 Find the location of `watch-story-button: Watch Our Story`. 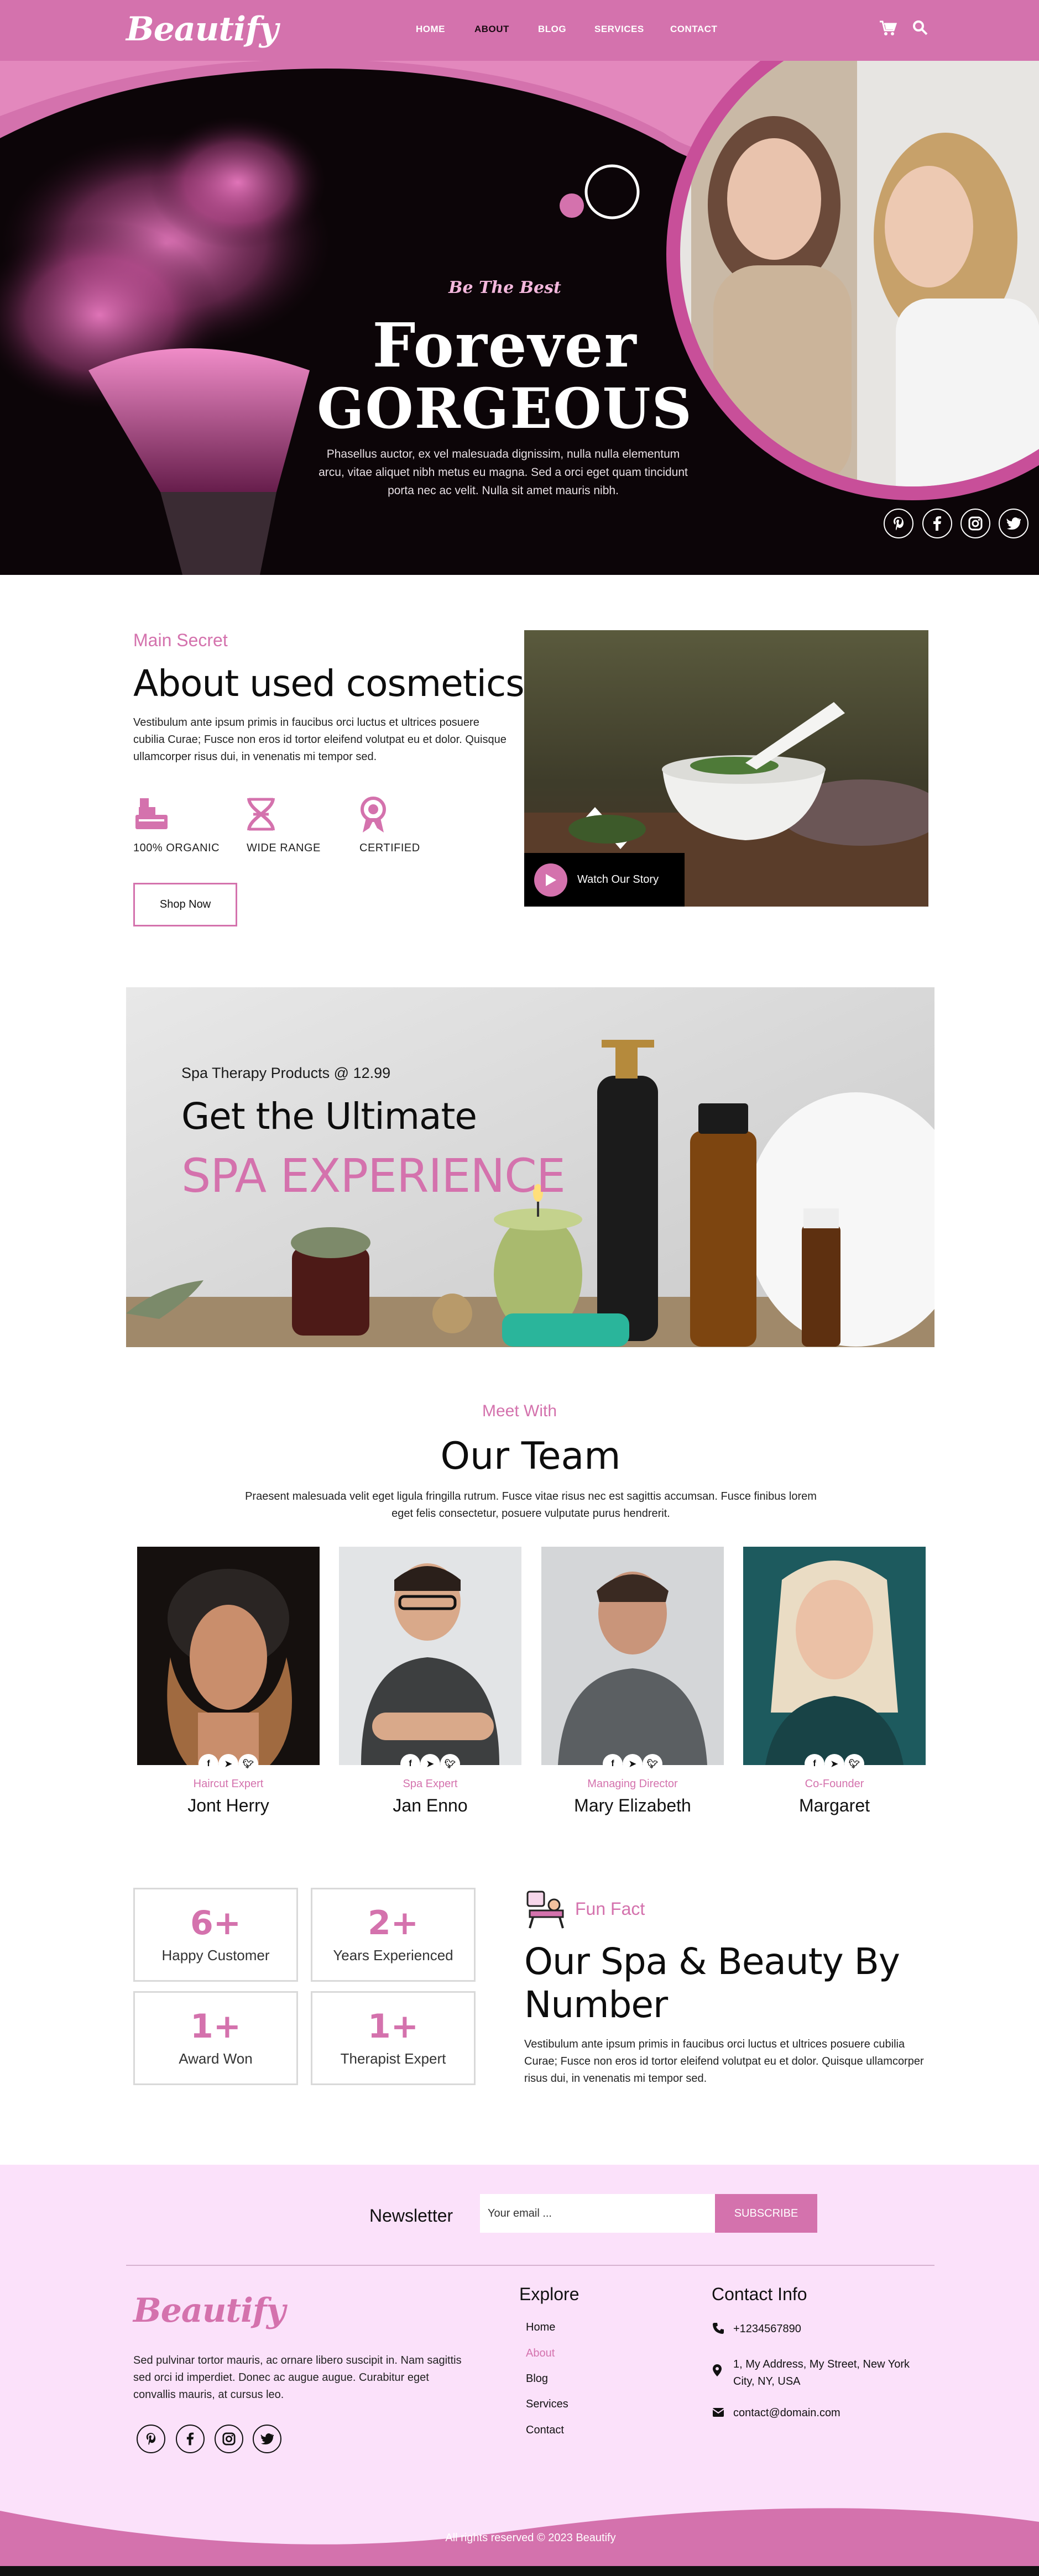

watch-story-button: Watch Our Story is located at coordinates (604, 880).